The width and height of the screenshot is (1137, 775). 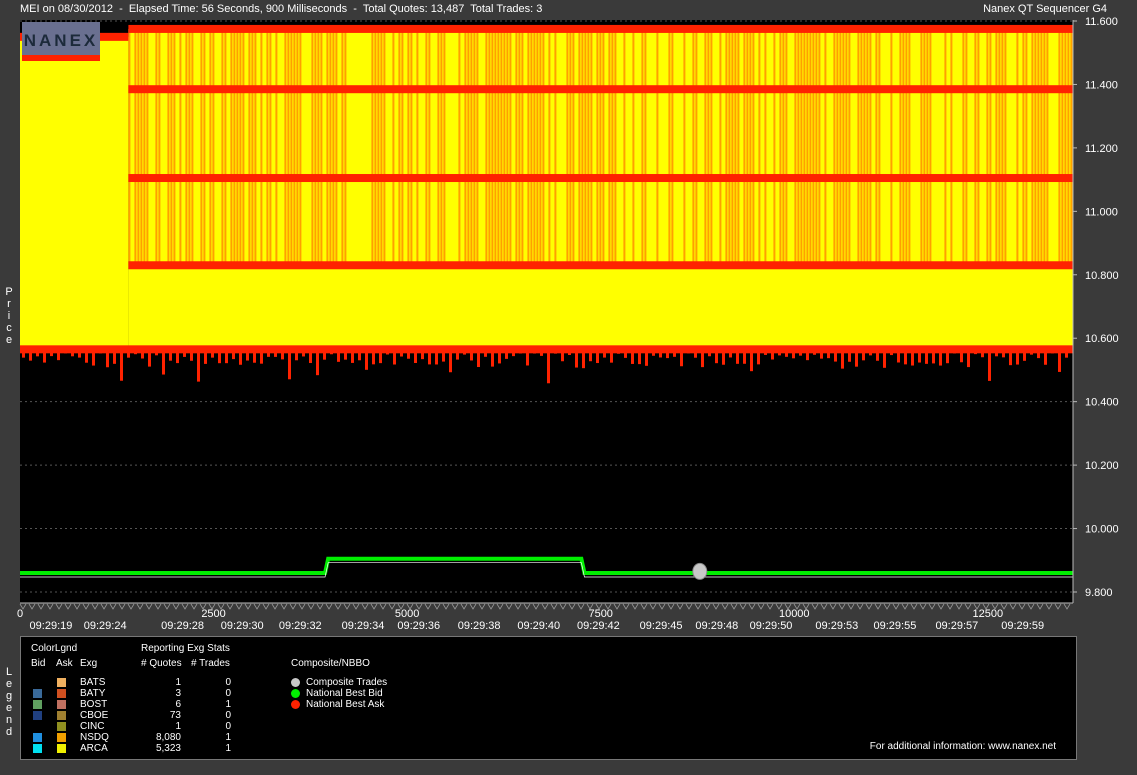 I want to click on x-time-label: 09:29:34, so click(x=363, y=626).